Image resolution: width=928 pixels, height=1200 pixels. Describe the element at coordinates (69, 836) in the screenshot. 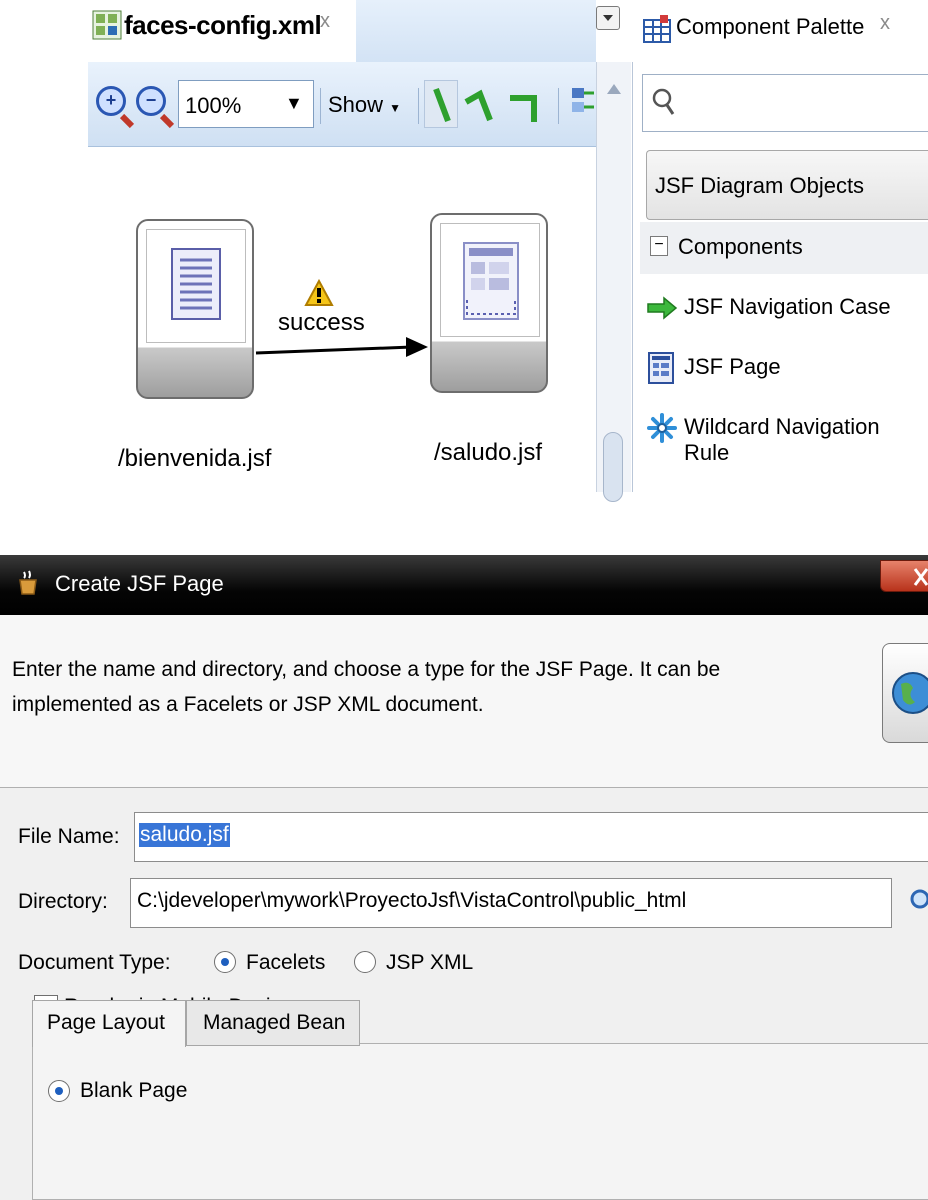

I see `file-name-label: File Name:` at that location.